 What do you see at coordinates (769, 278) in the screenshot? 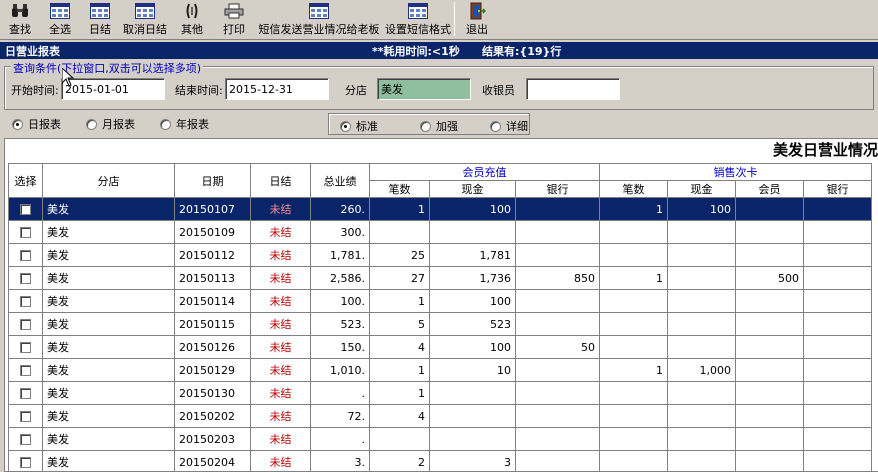
I see `cell-s-member: 500` at bounding box center [769, 278].